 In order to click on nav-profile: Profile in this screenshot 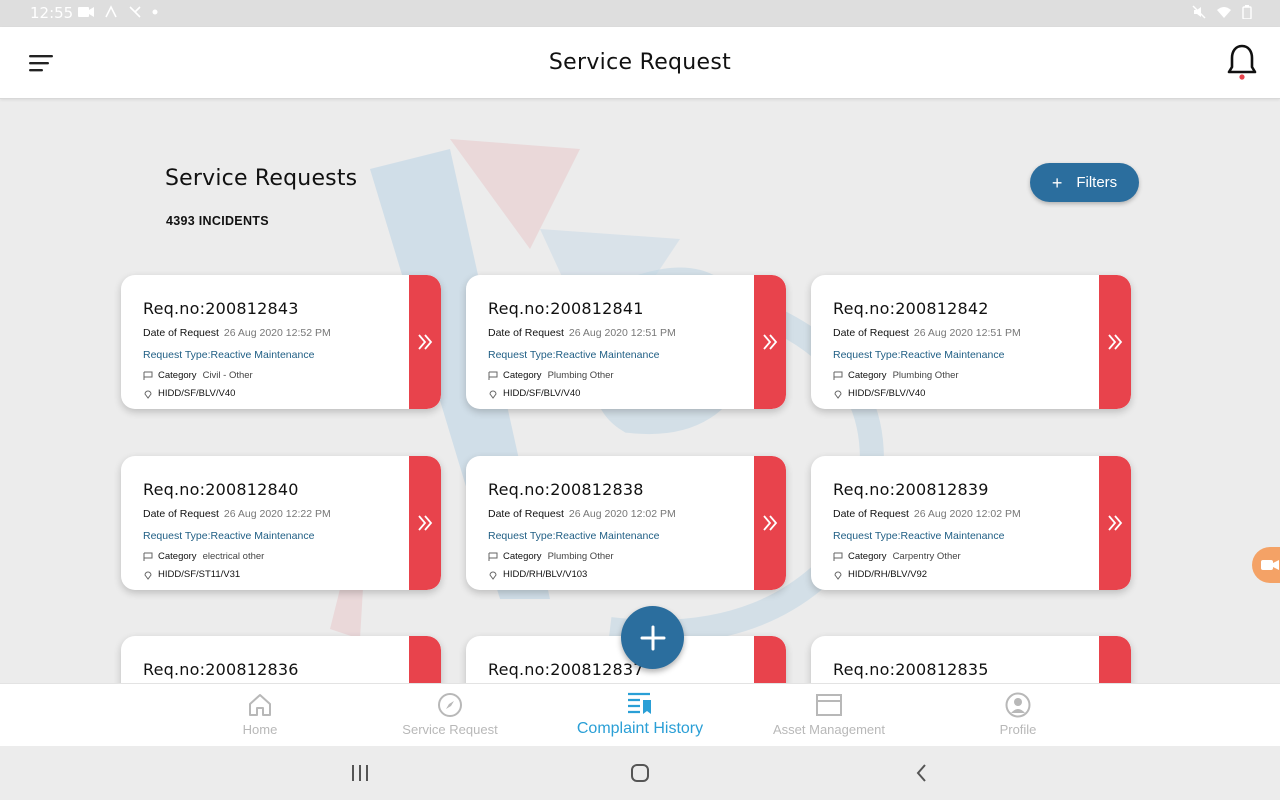, I will do `click(1018, 714)`.